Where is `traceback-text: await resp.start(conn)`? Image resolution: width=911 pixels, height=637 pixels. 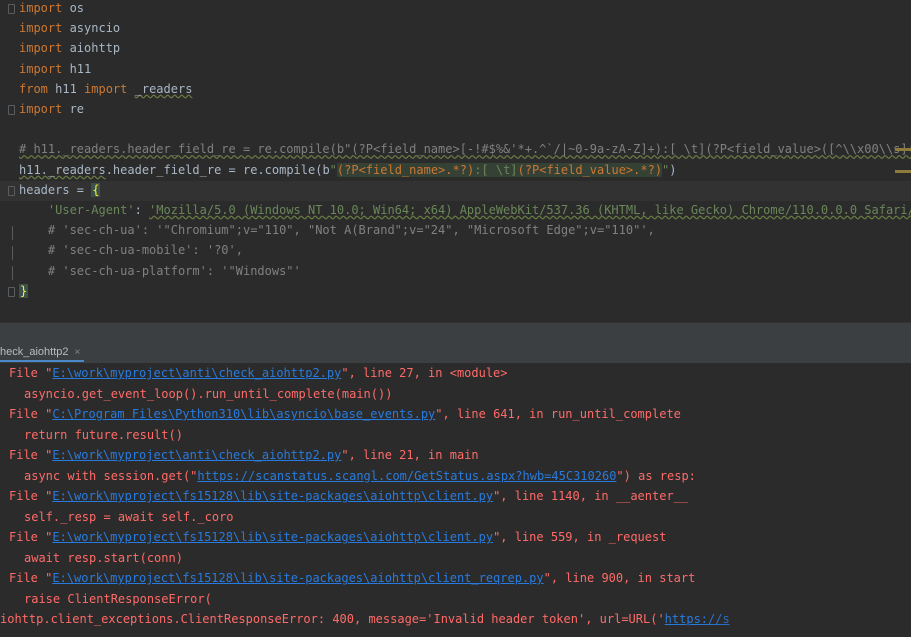
traceback-text: await resp.start(conn) is located at coordinates (103, 557).